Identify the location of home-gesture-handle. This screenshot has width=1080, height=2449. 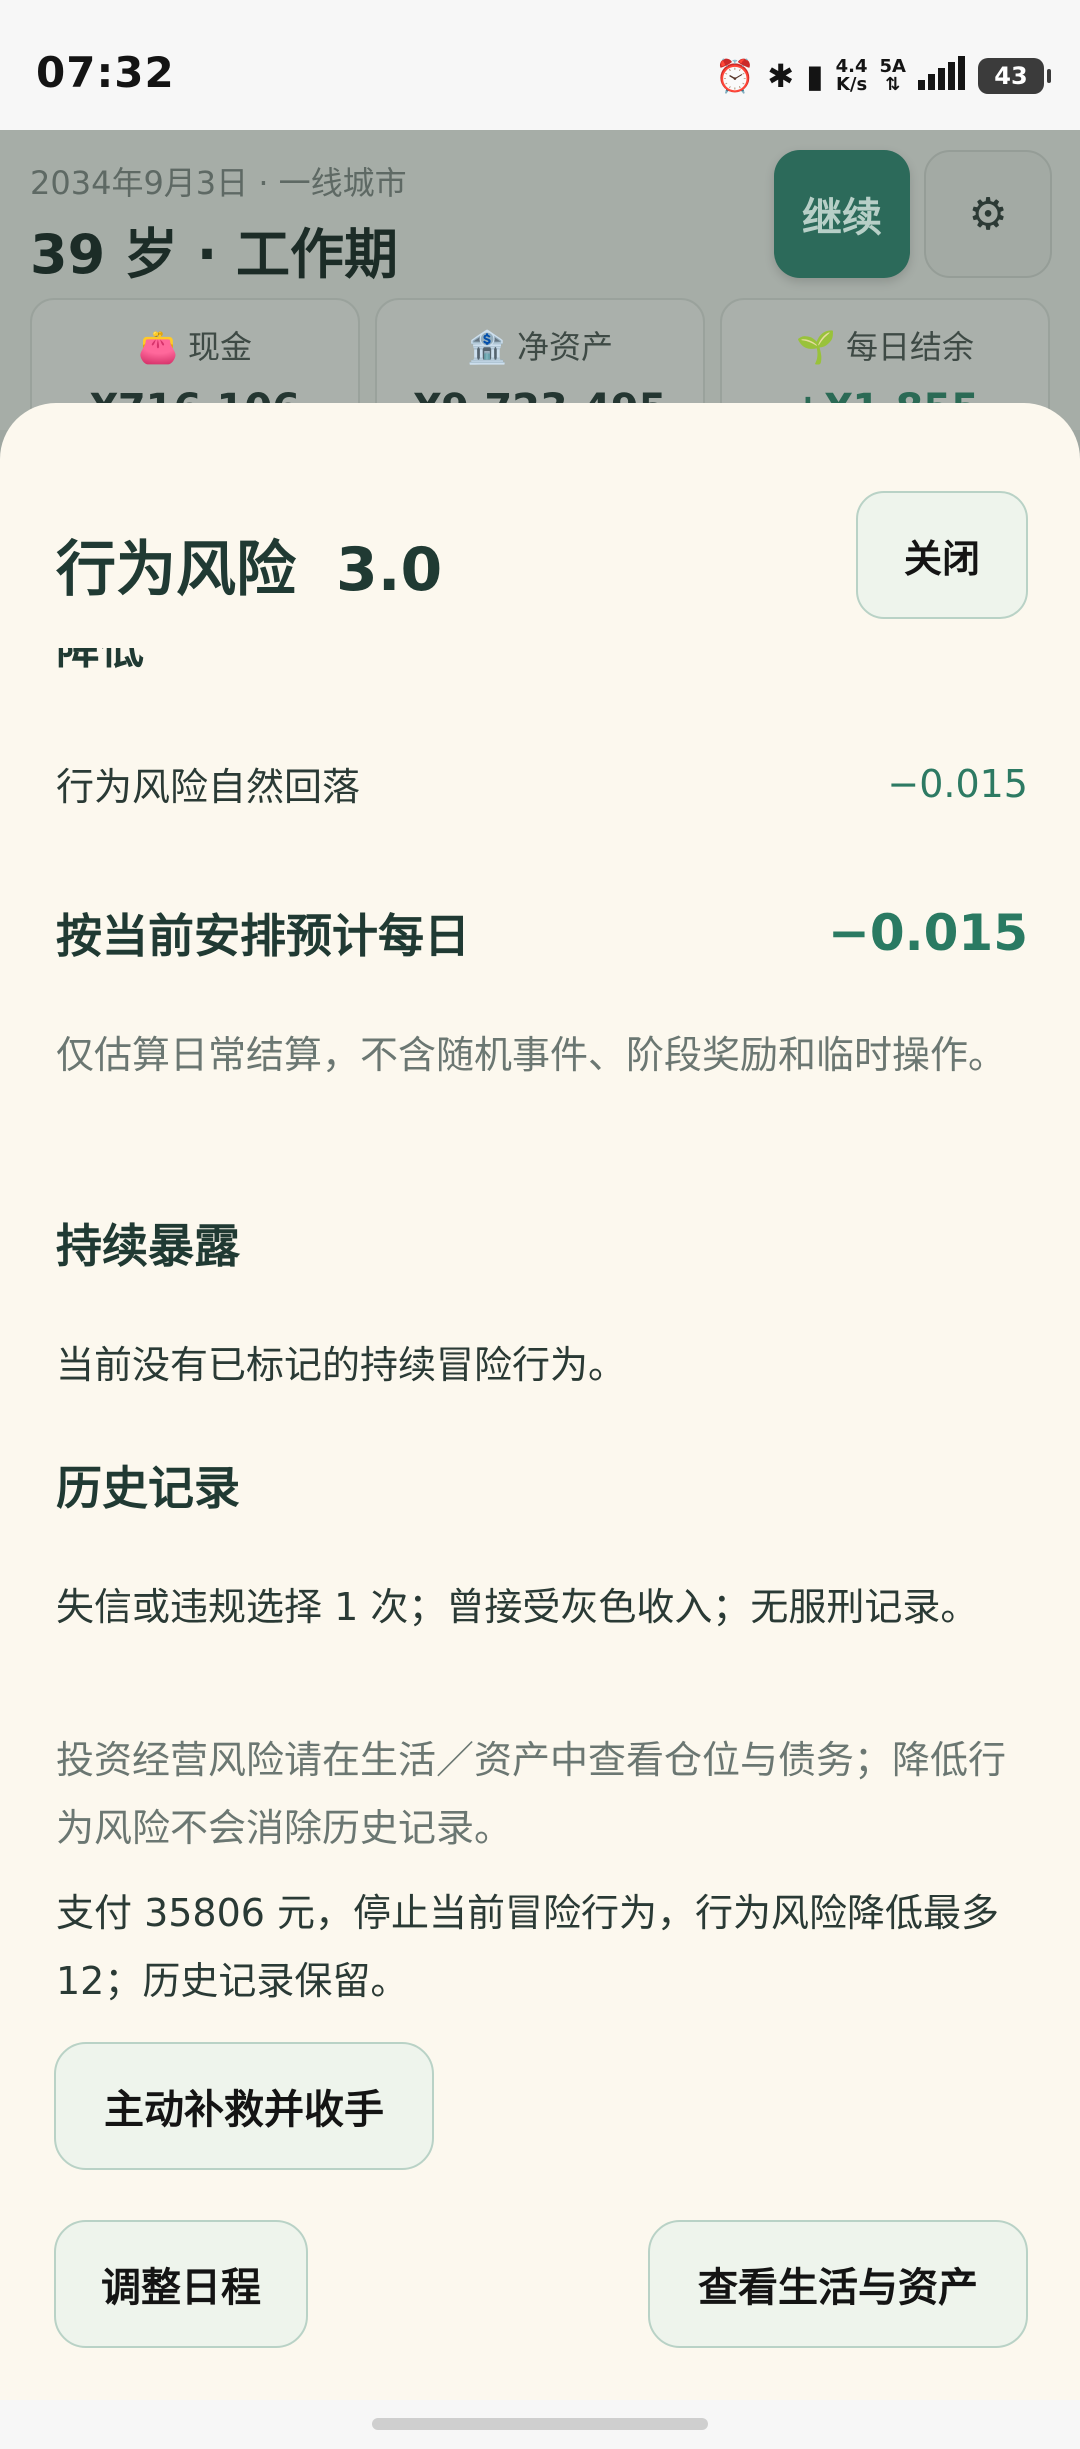
(540, 2424).